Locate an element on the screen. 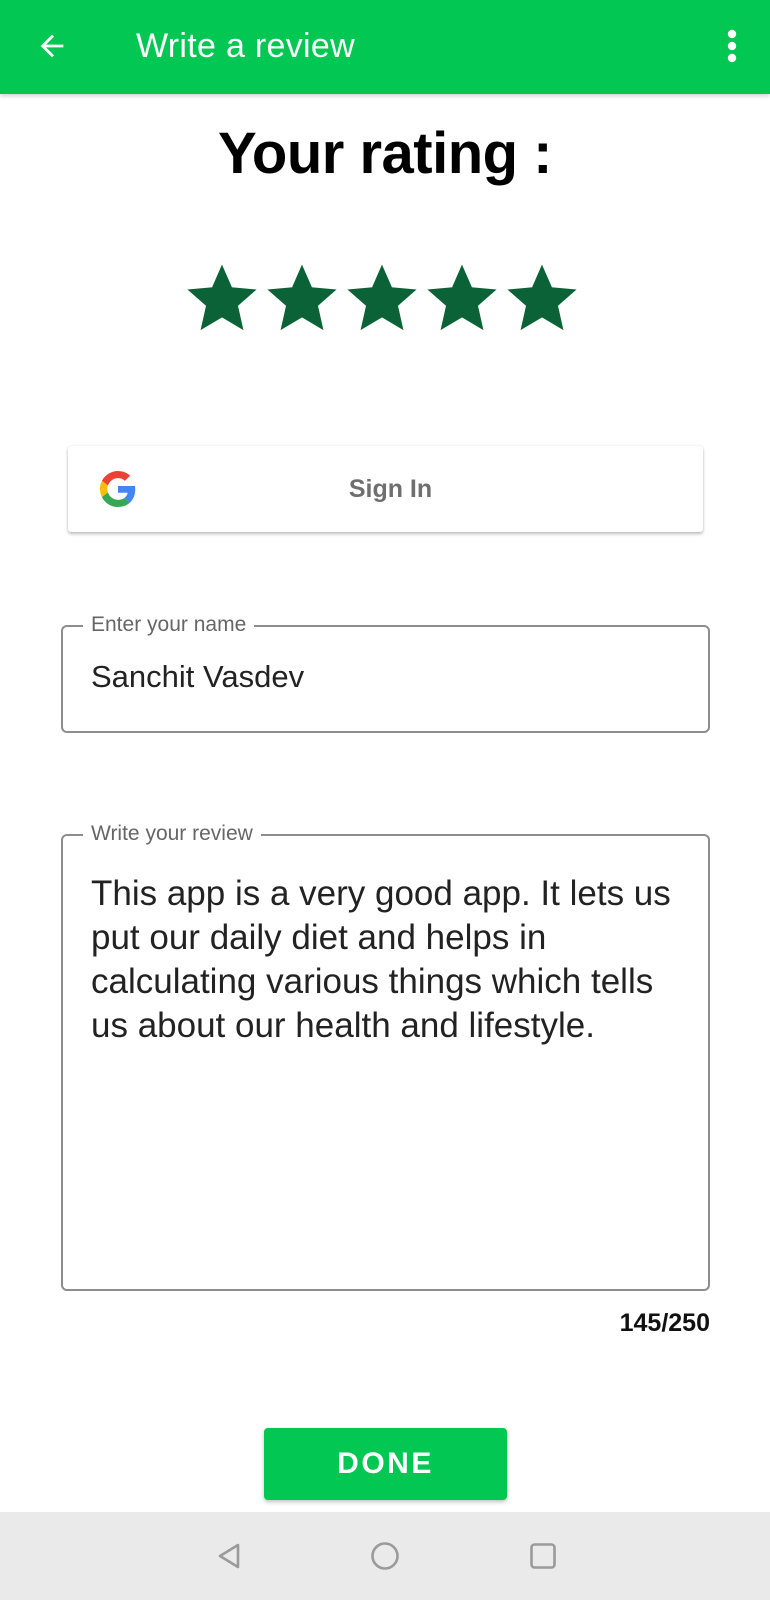 This screenshot has height=1600, width=770. system-nav-bar is located at coordinates (385, 1556).